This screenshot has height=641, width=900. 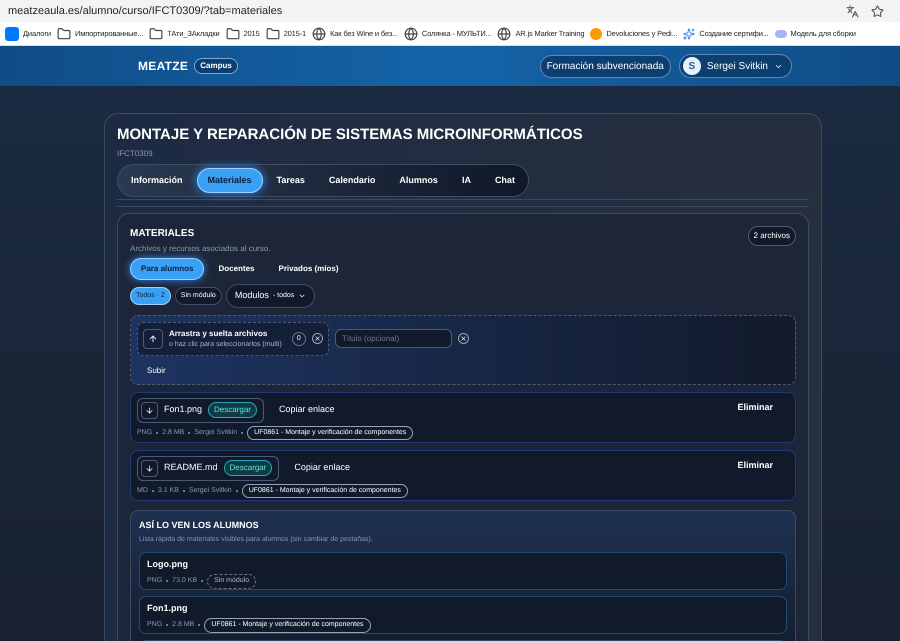 I want to click on clear-files-button, so click(x=317, y=338).